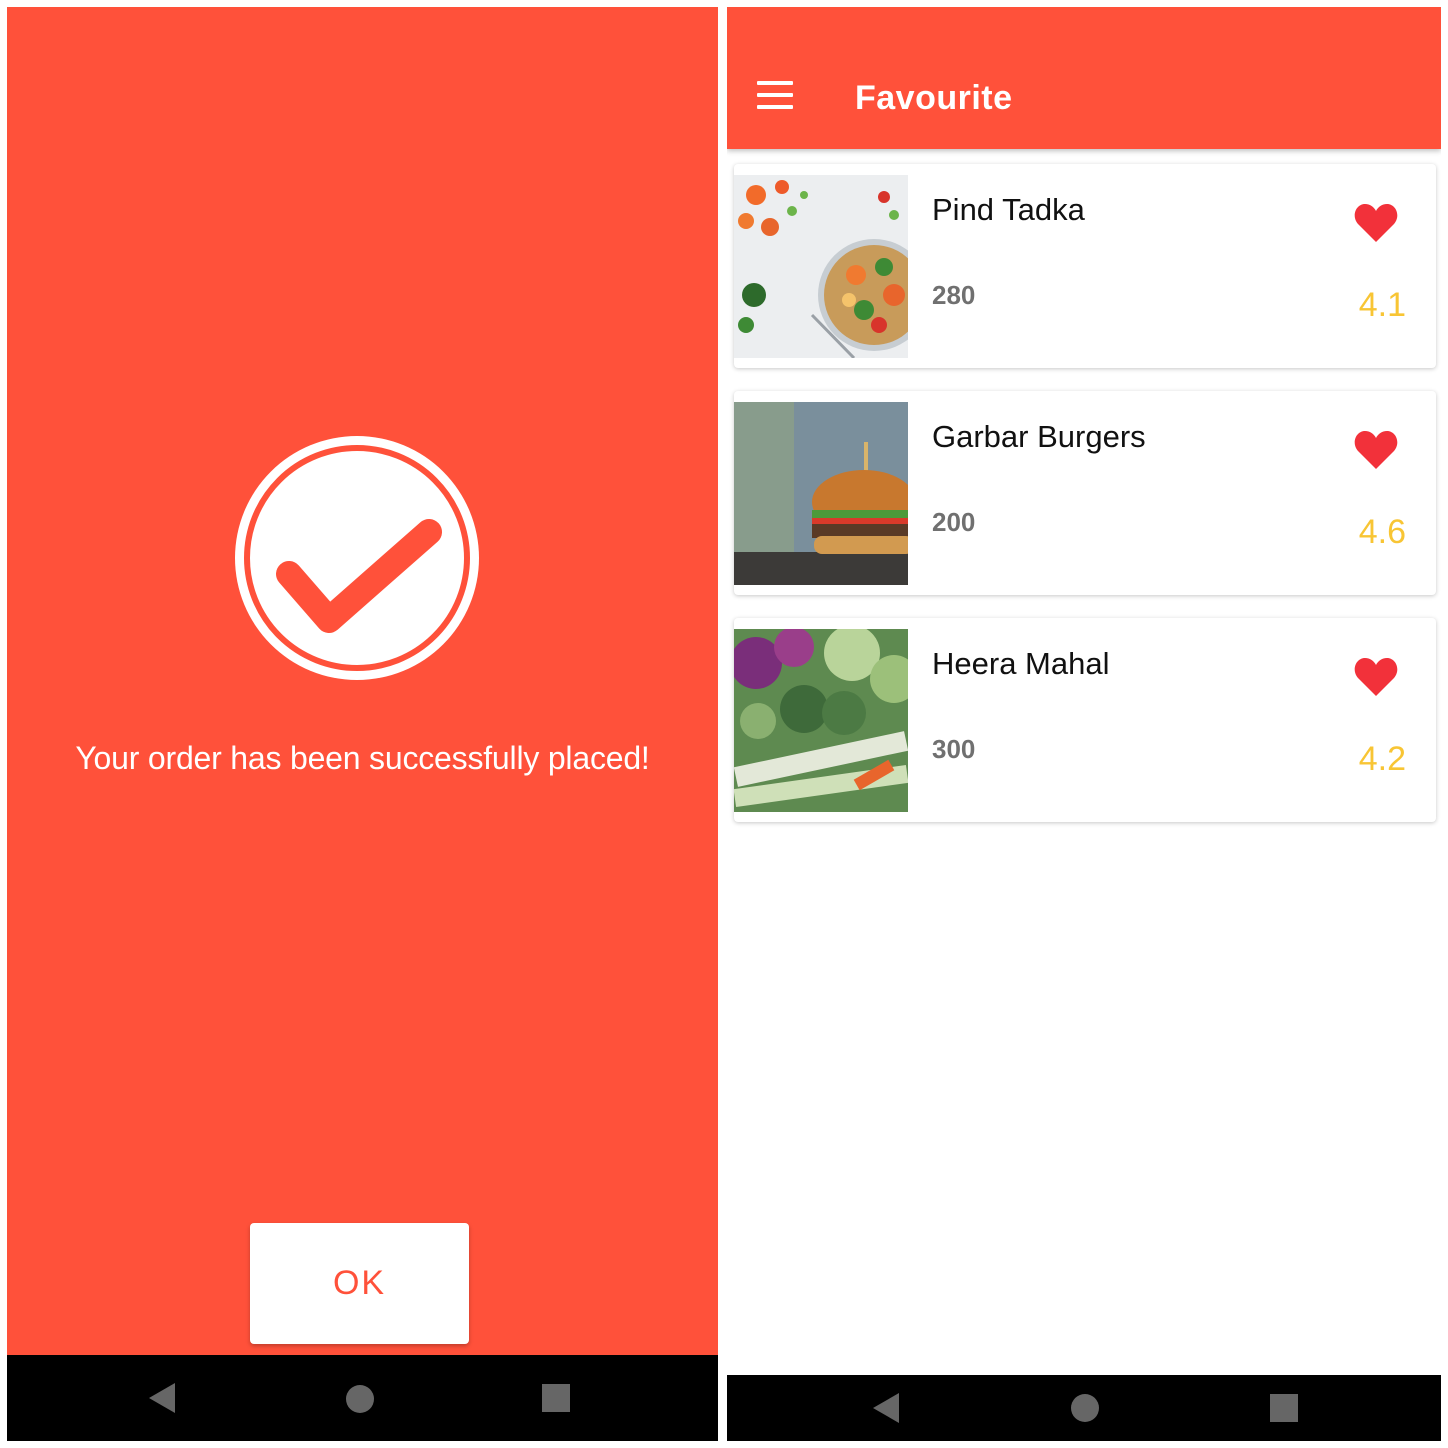 The width and height of the screenshot is (1448, 1448). What do you see at coordinates (1382, 305) in the screenshot?
I see `restaurant-rating: 4.1` at bounding box center [1382, 305].